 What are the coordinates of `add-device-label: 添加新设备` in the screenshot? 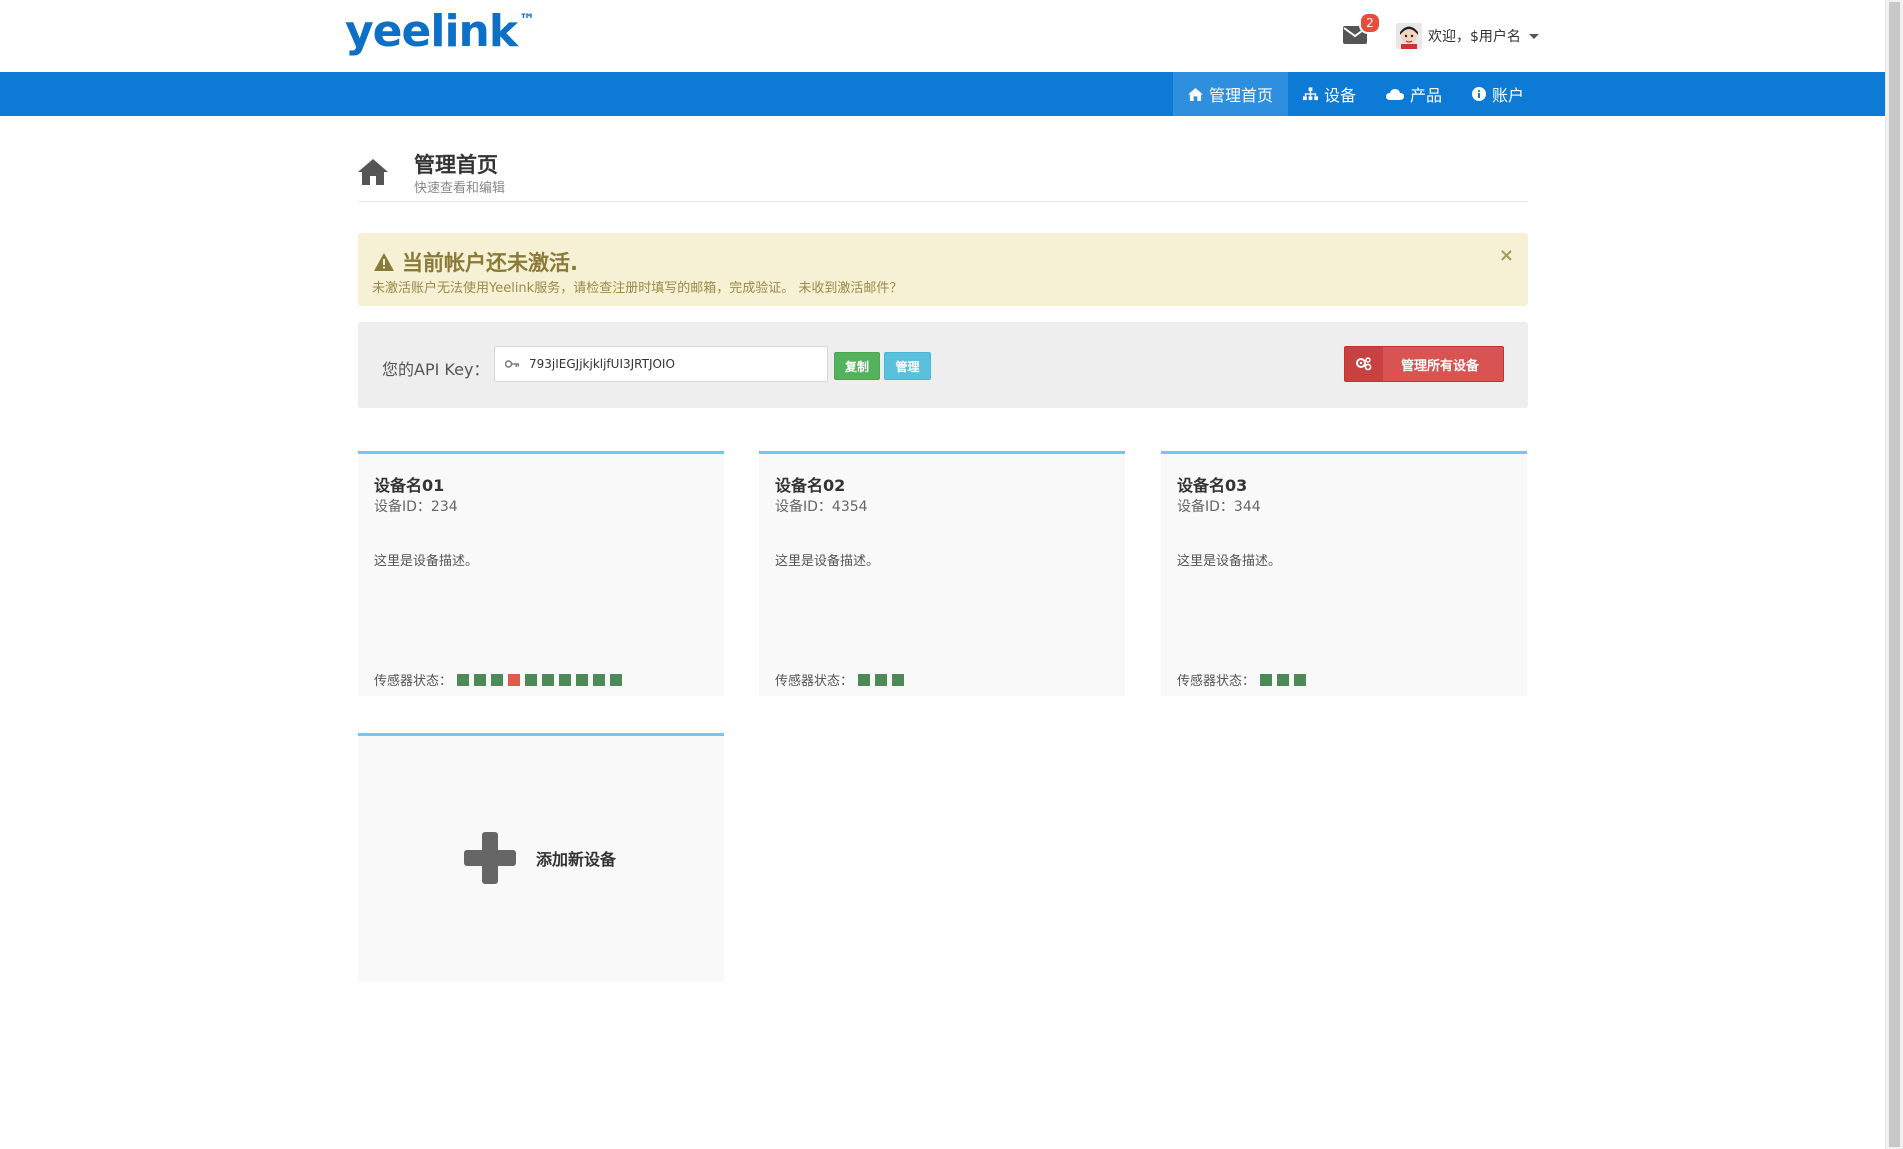 It's located at (576, 859).